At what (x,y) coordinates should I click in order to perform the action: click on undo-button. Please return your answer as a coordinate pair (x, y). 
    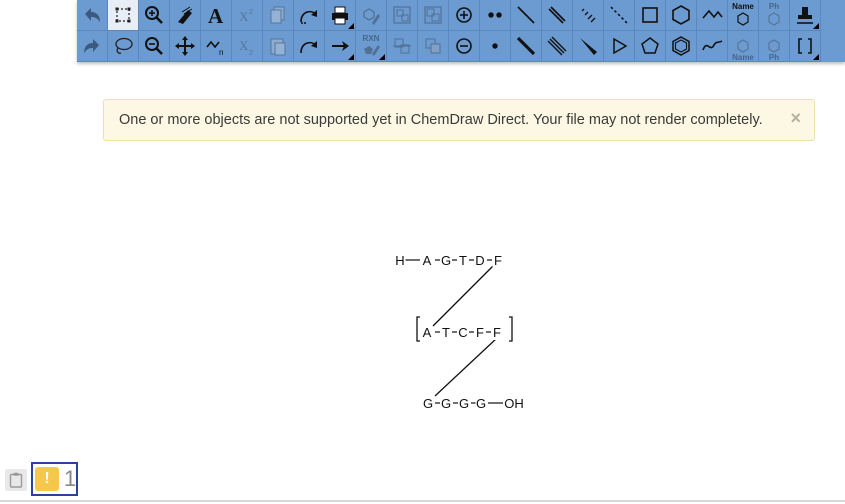
    Looking at the image, I should click on (92, 15).